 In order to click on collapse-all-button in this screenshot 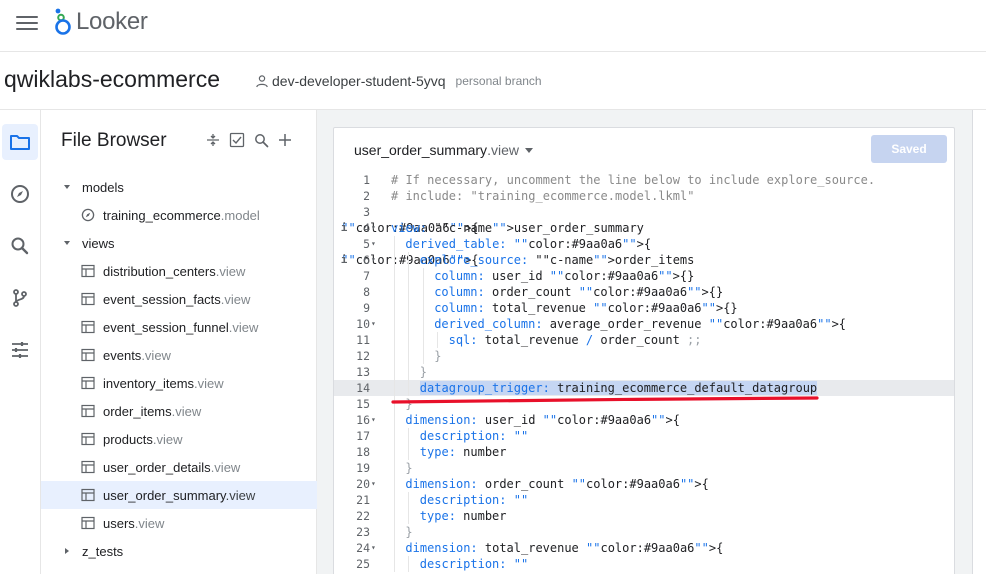, I will do `click(213, 140)`.